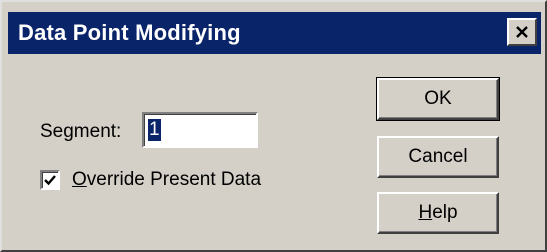  Describe the element at coordinates (154, 130) in the screenshot. I see `segment-value: 1` at that location.